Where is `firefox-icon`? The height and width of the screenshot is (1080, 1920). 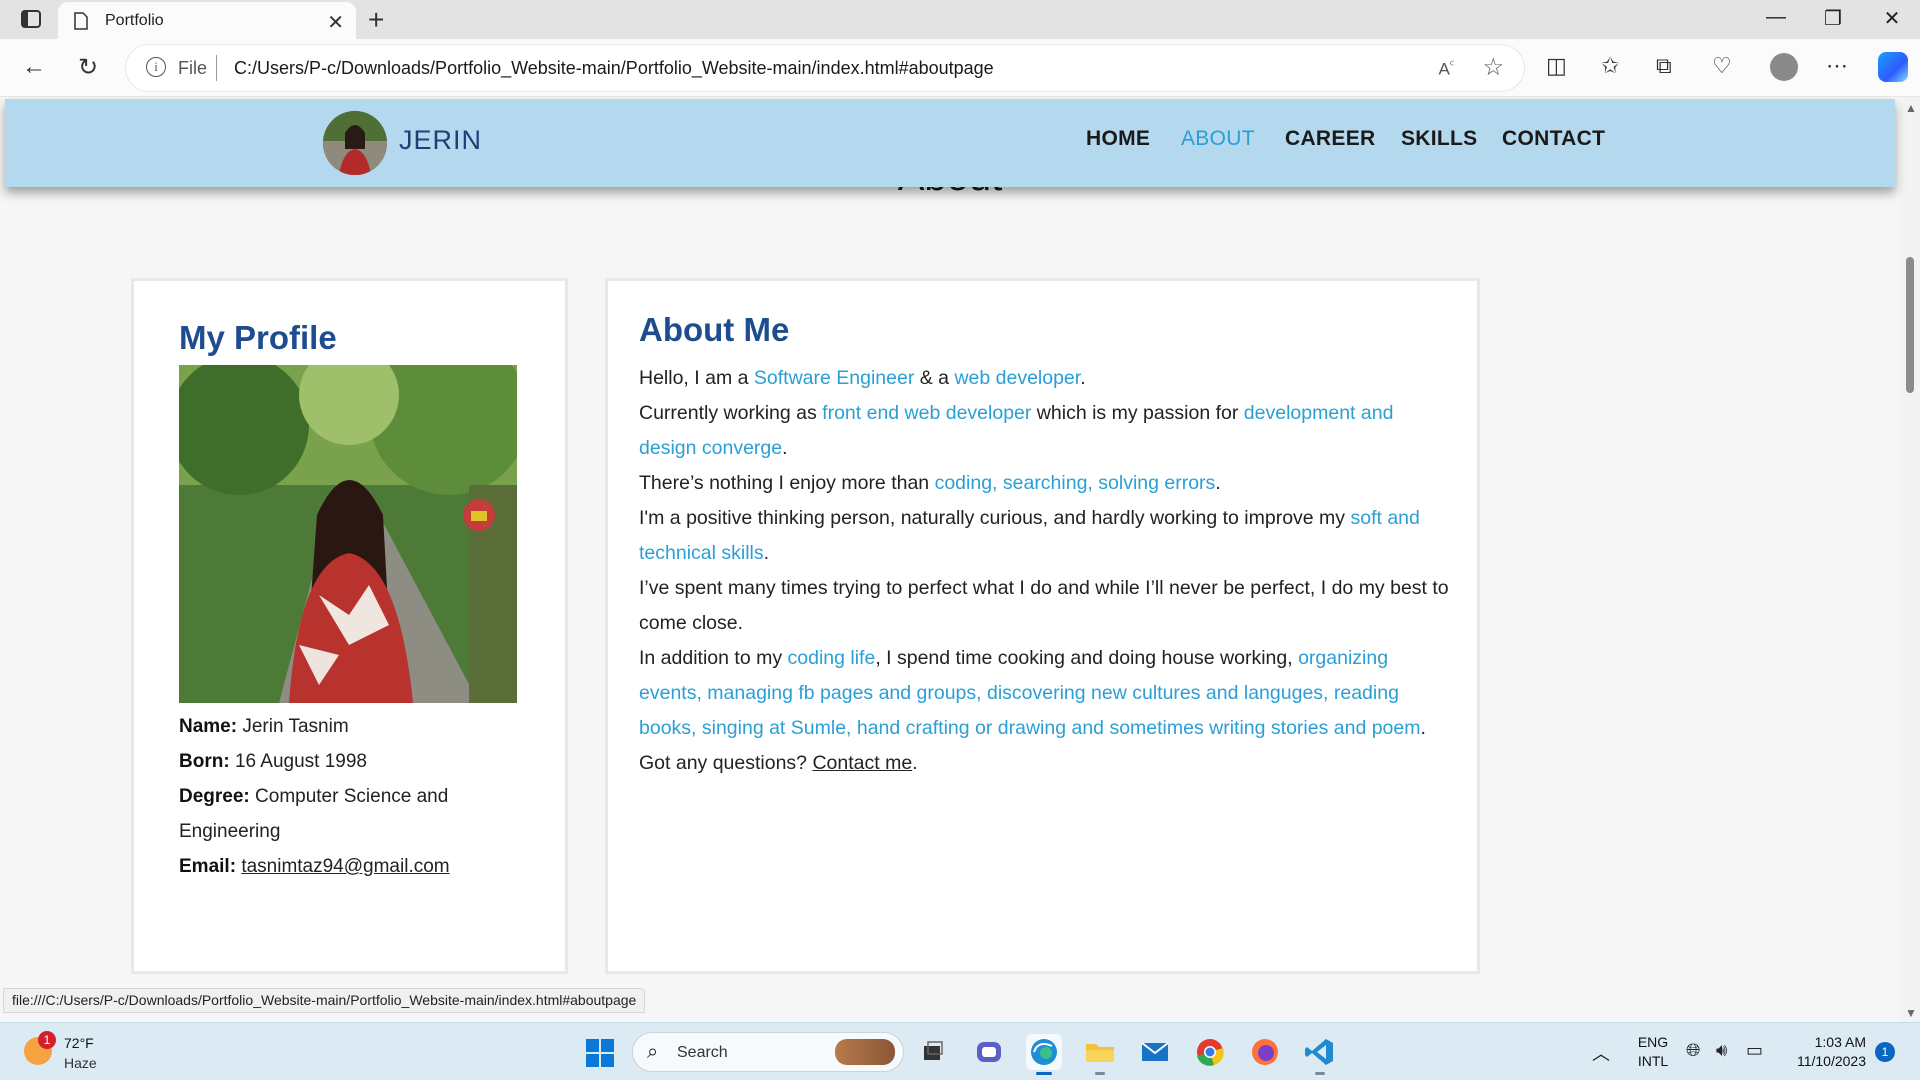
firefox-icon is located at coordinates (1265, 1052).